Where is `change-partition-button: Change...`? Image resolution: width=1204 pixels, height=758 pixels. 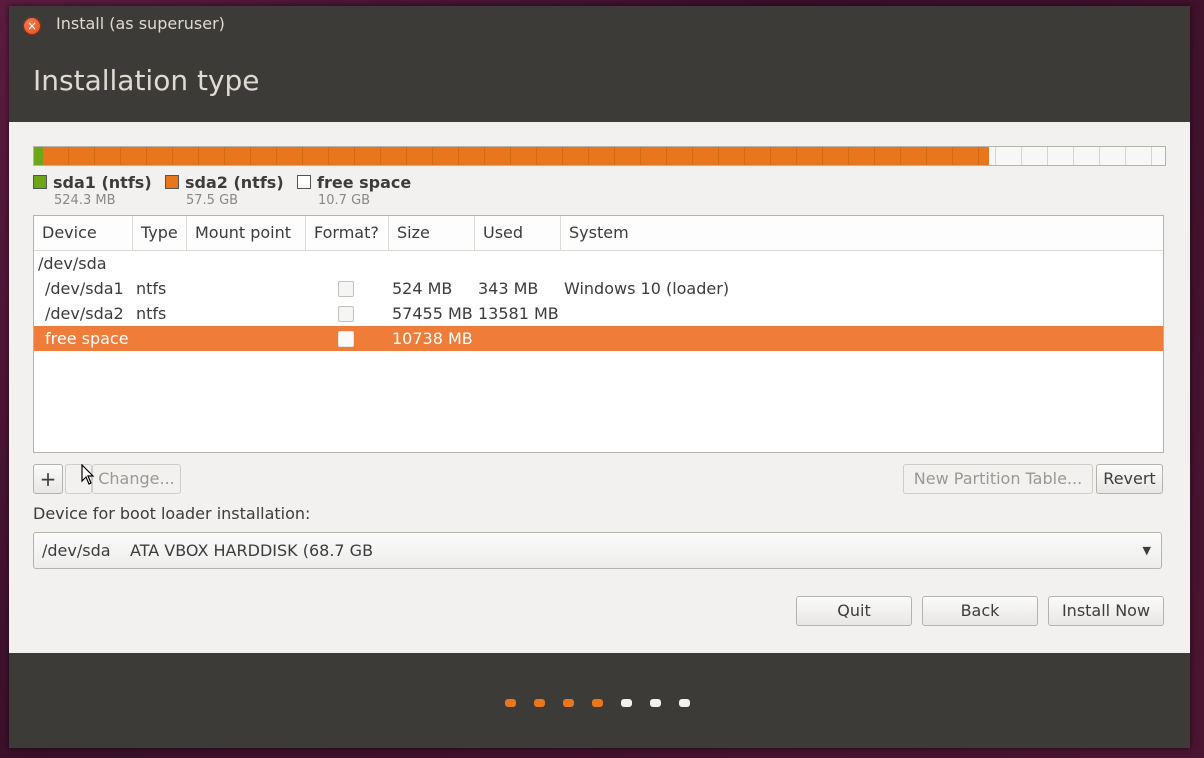 change-partition-button: Change... is located at coordinates (136, 479).